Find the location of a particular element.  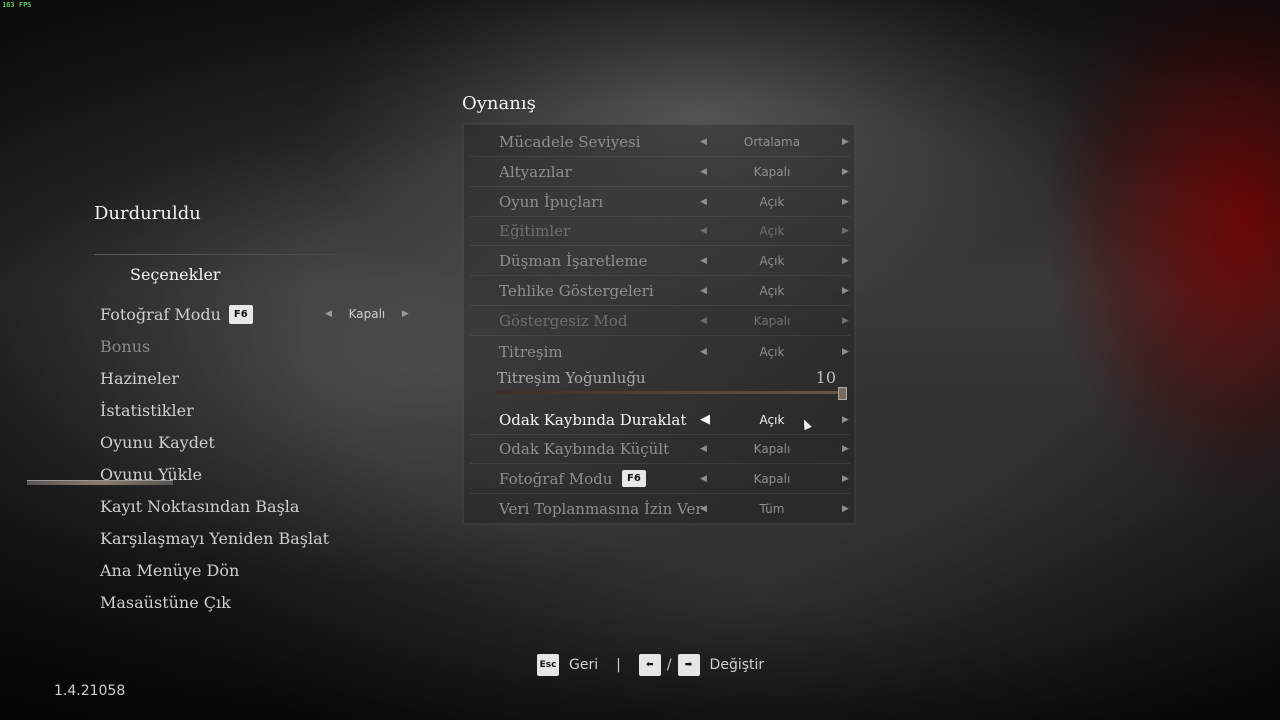

left-divider is located at coordinates (234, 254).